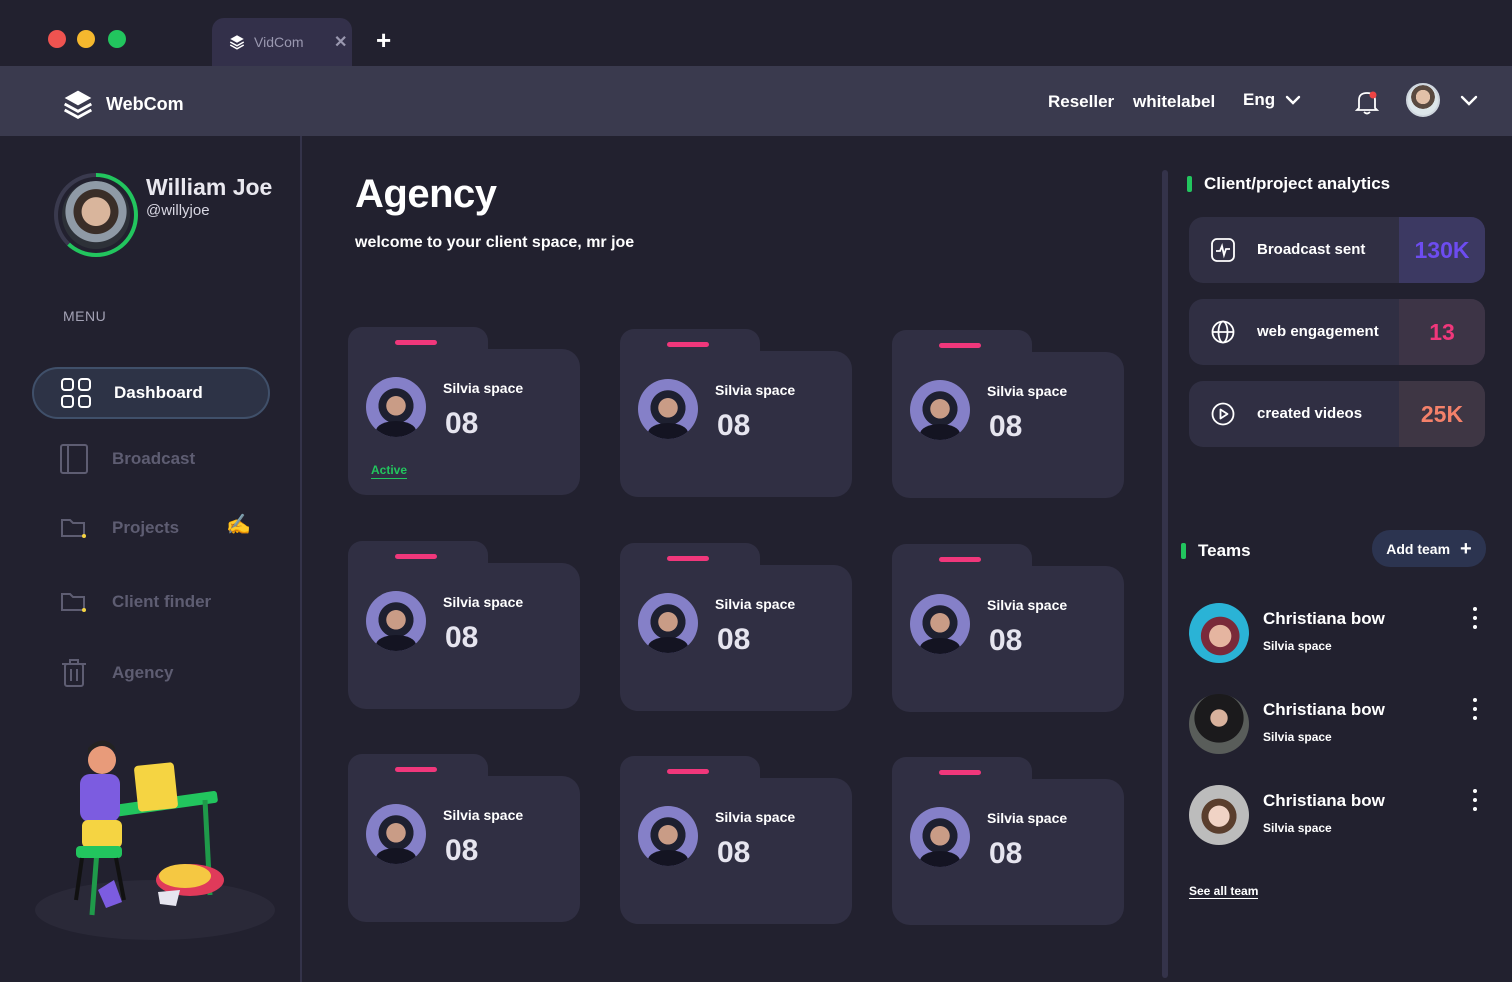  I want to click on profile-handle: @willyjoe, so click(178, 210).